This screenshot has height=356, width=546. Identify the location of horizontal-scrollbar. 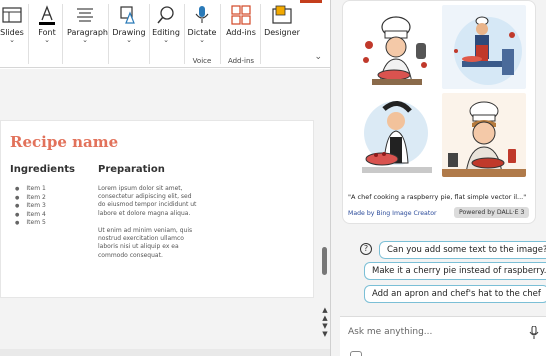
(165, 352).